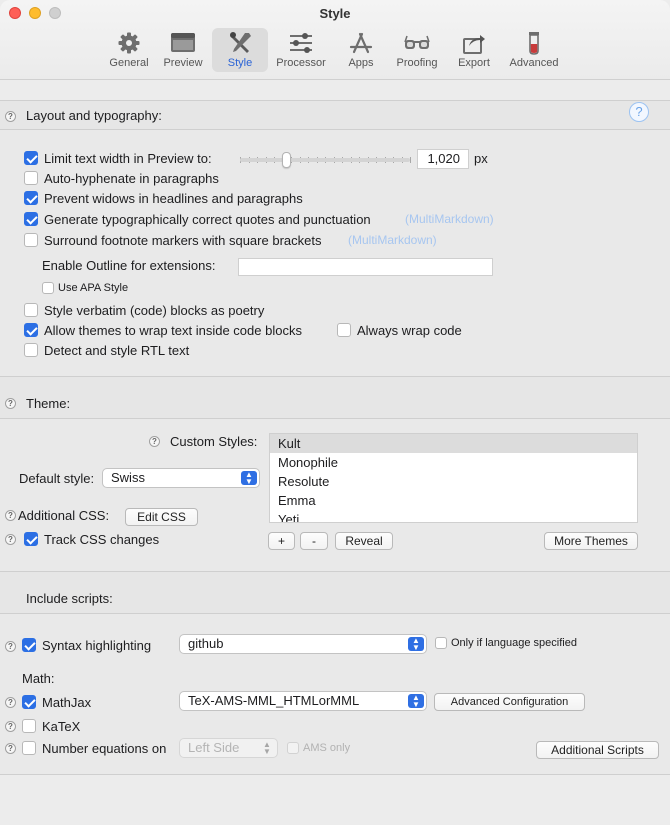 The height and width of the screenshot is (825, 670). Describe the element at coordinates (31, 539) in the screenshot. I see `track-css-checkbox` at that location.